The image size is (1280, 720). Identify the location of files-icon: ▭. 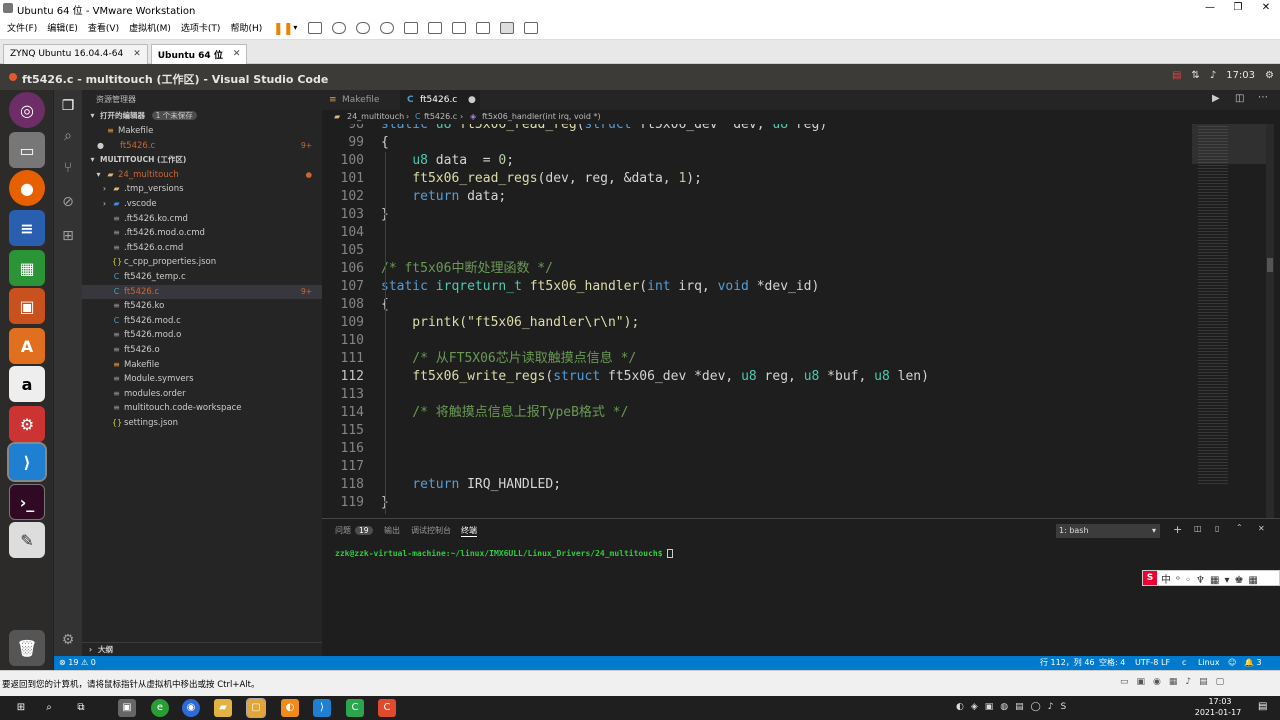
(27, 150).